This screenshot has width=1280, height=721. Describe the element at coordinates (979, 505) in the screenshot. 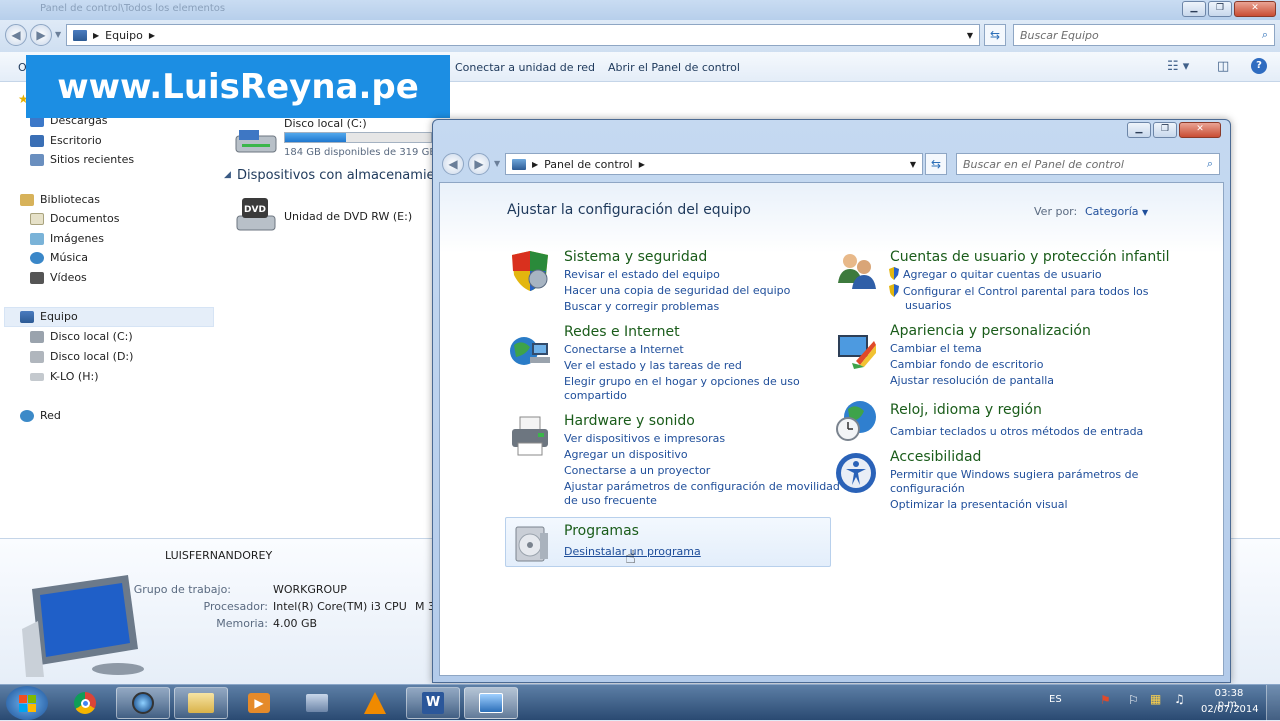

I see `link-optimizar-visual: Optimizar la presentación visual` at that location.